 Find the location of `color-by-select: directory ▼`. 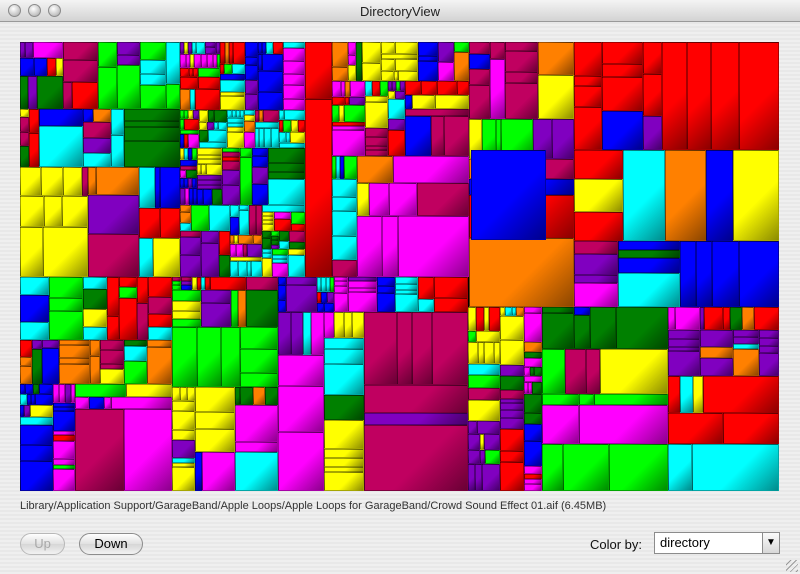

color-by-select: directory ▼ is located at coordinates (717, 543).